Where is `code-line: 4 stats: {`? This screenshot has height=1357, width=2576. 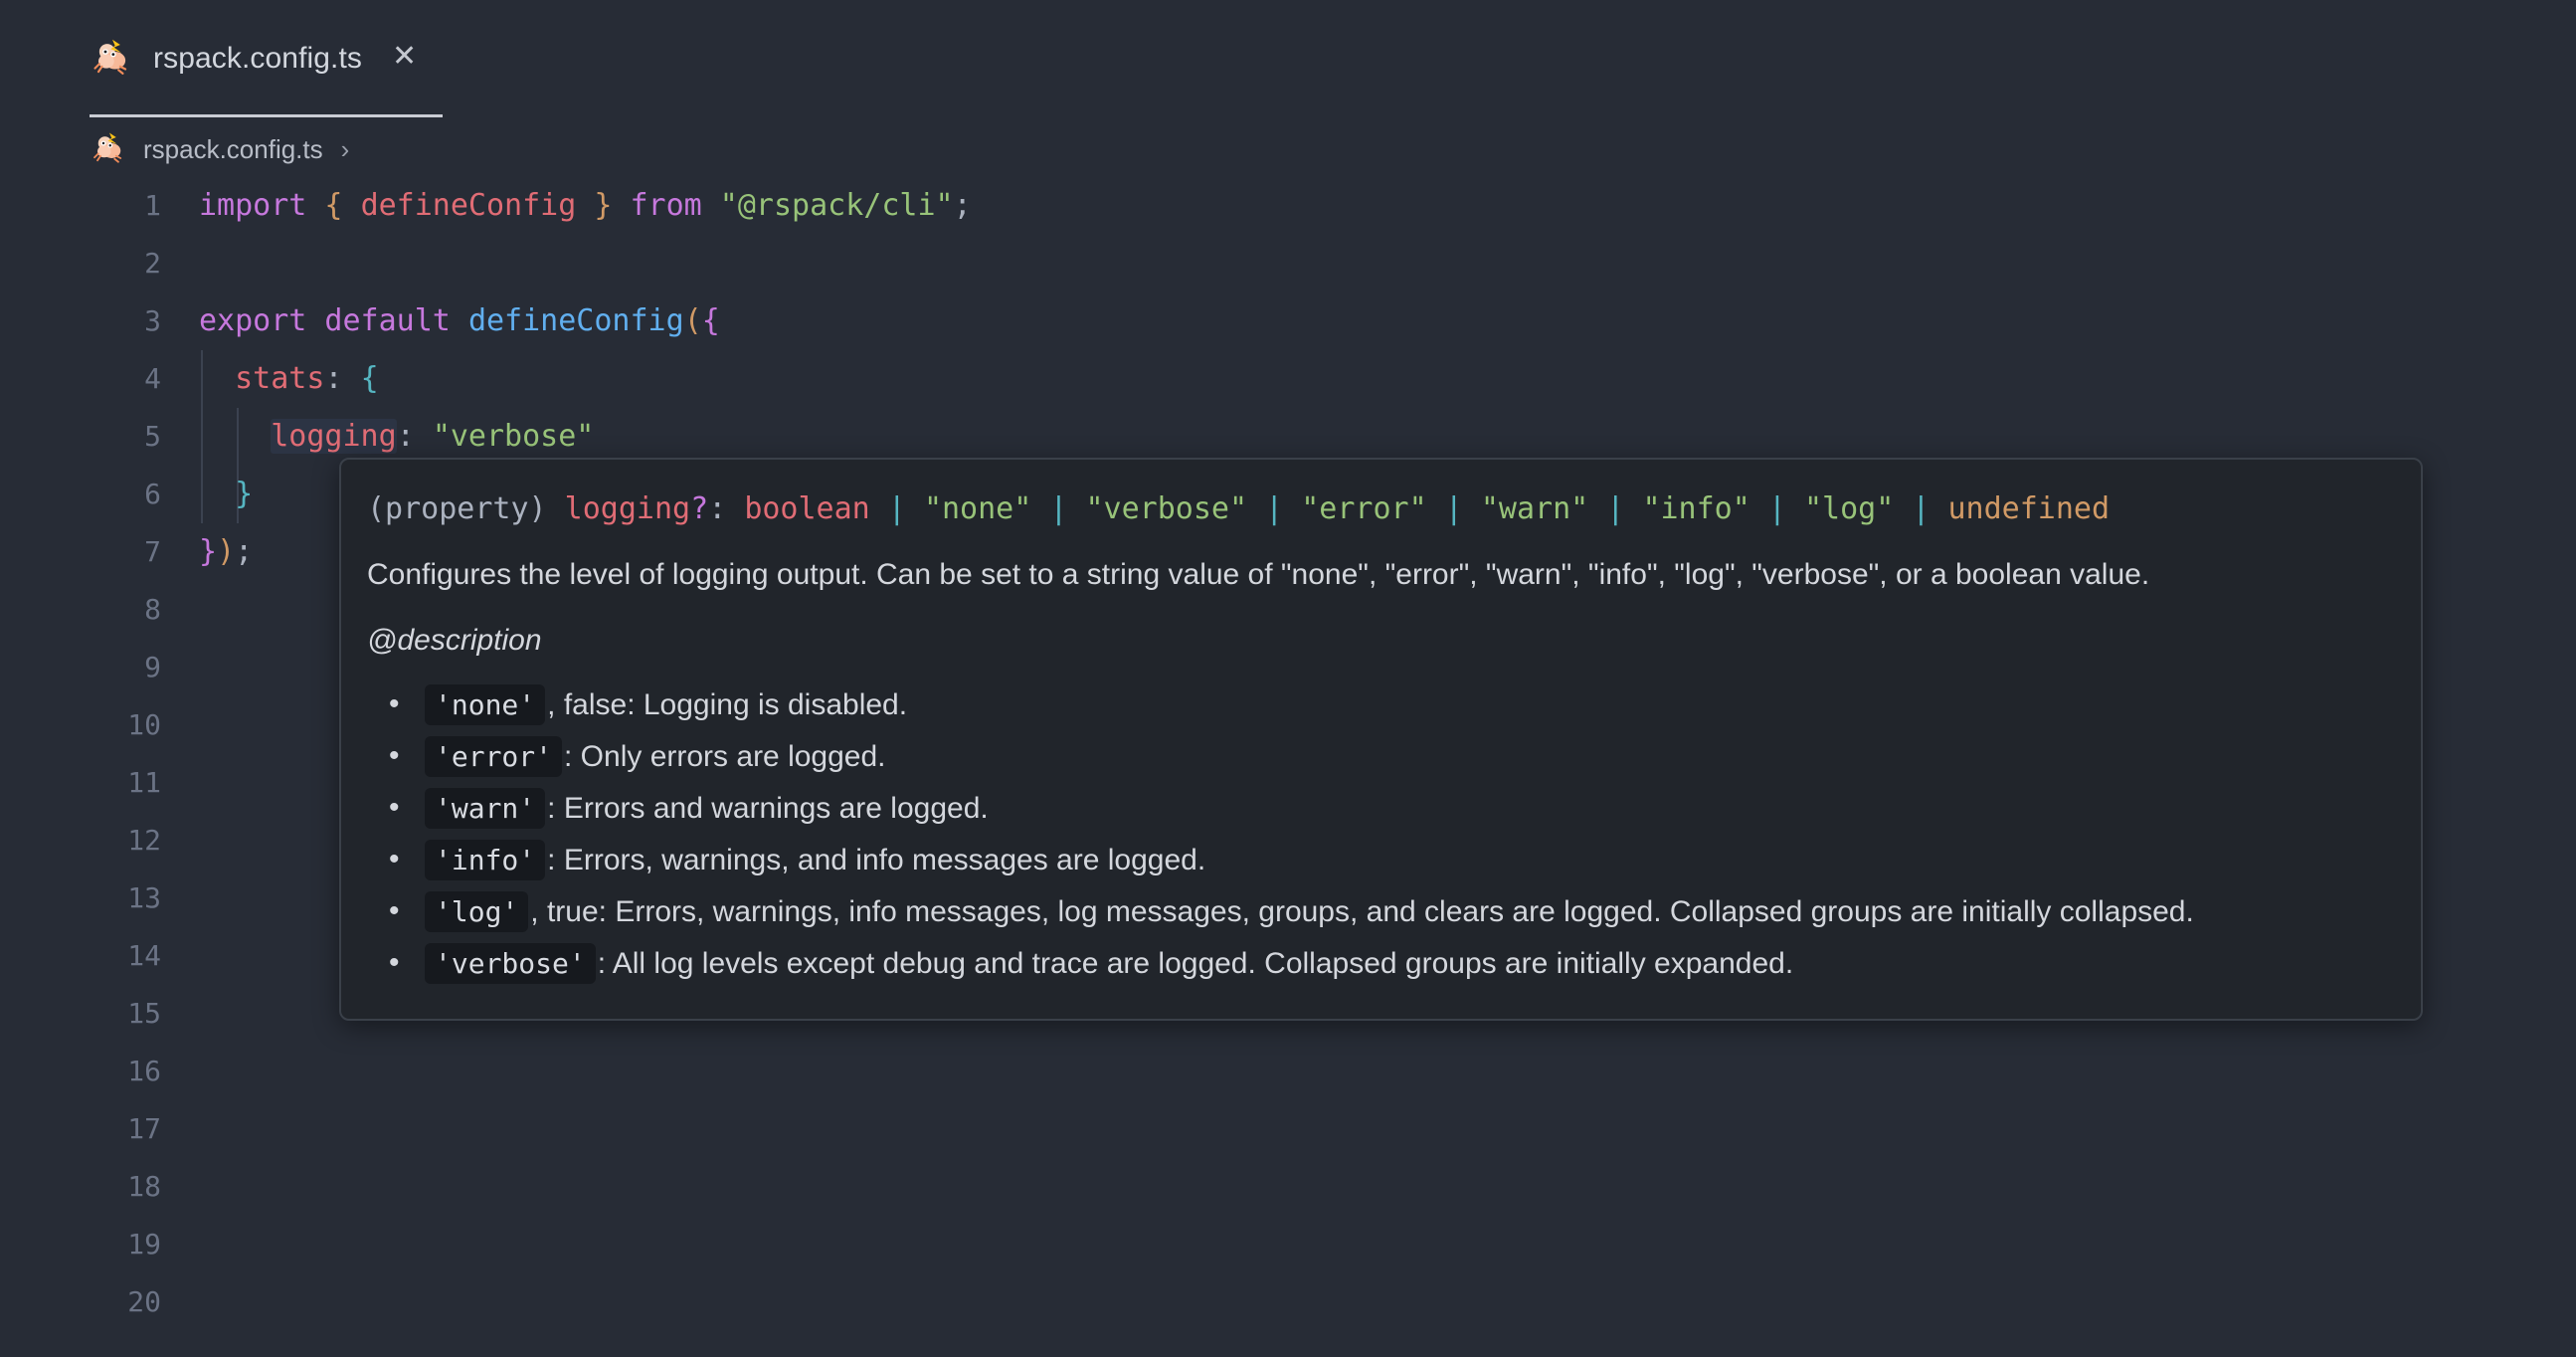 code-line: 4 stats: { is located at coordinates (1288, 379).